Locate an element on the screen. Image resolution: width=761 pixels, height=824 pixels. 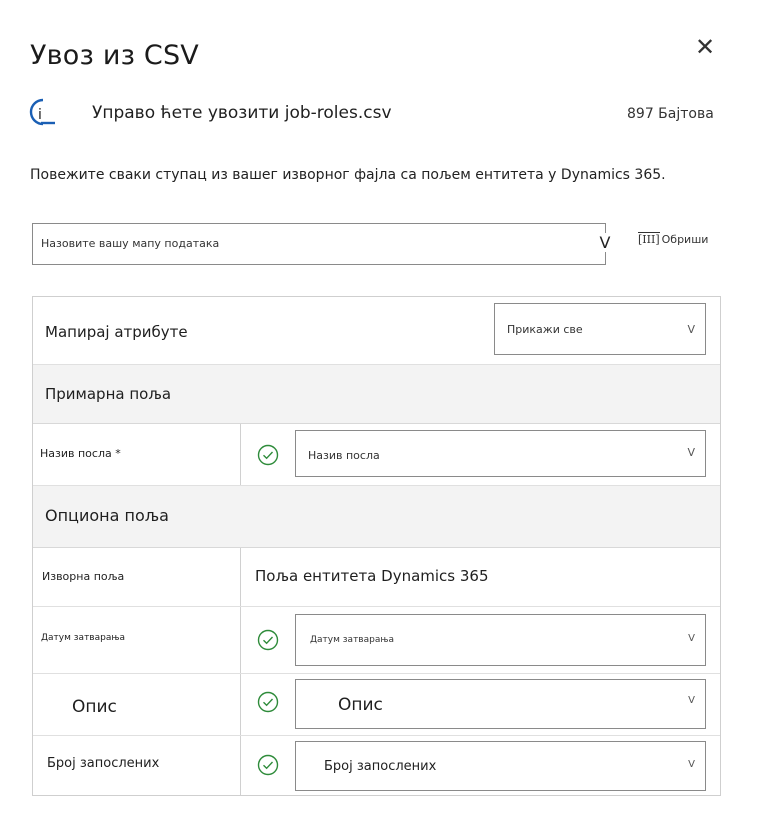
target-field-value: Број запослених is located at coordinates (380, 766).